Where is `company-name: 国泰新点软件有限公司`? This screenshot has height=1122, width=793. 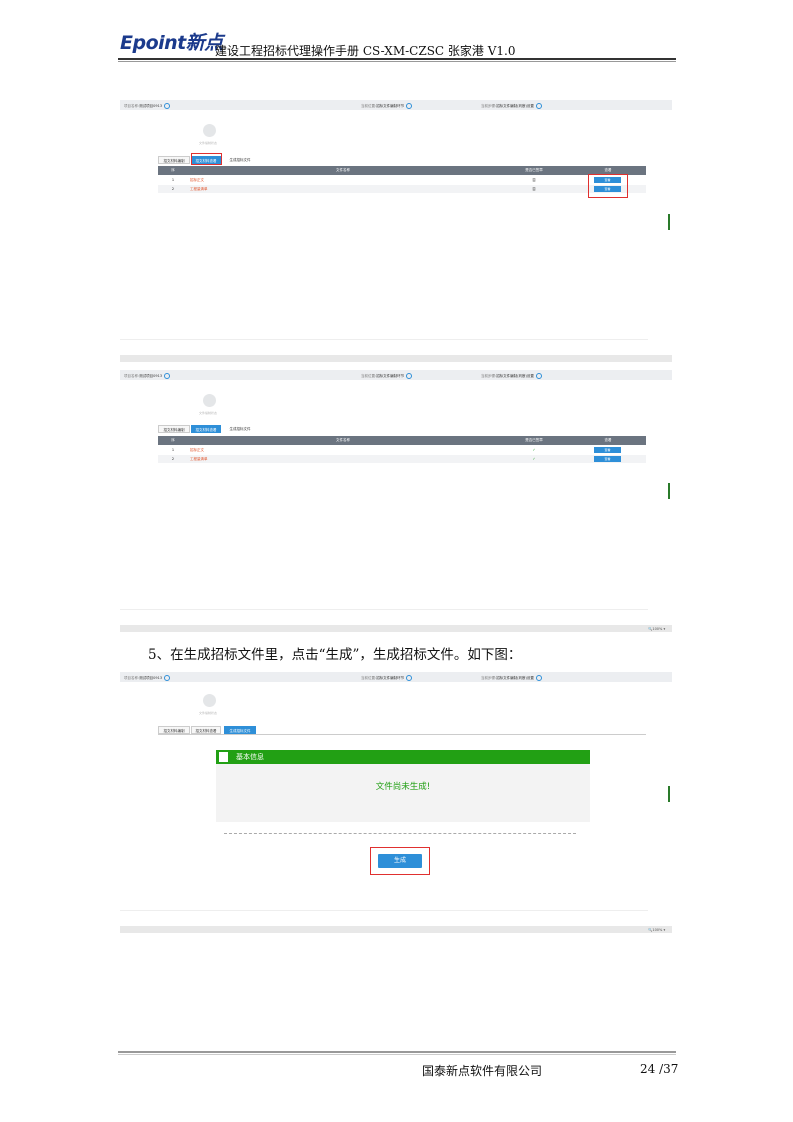 company-name: 国泰新点软件有限公司 is located at coordinates (482, 1071).